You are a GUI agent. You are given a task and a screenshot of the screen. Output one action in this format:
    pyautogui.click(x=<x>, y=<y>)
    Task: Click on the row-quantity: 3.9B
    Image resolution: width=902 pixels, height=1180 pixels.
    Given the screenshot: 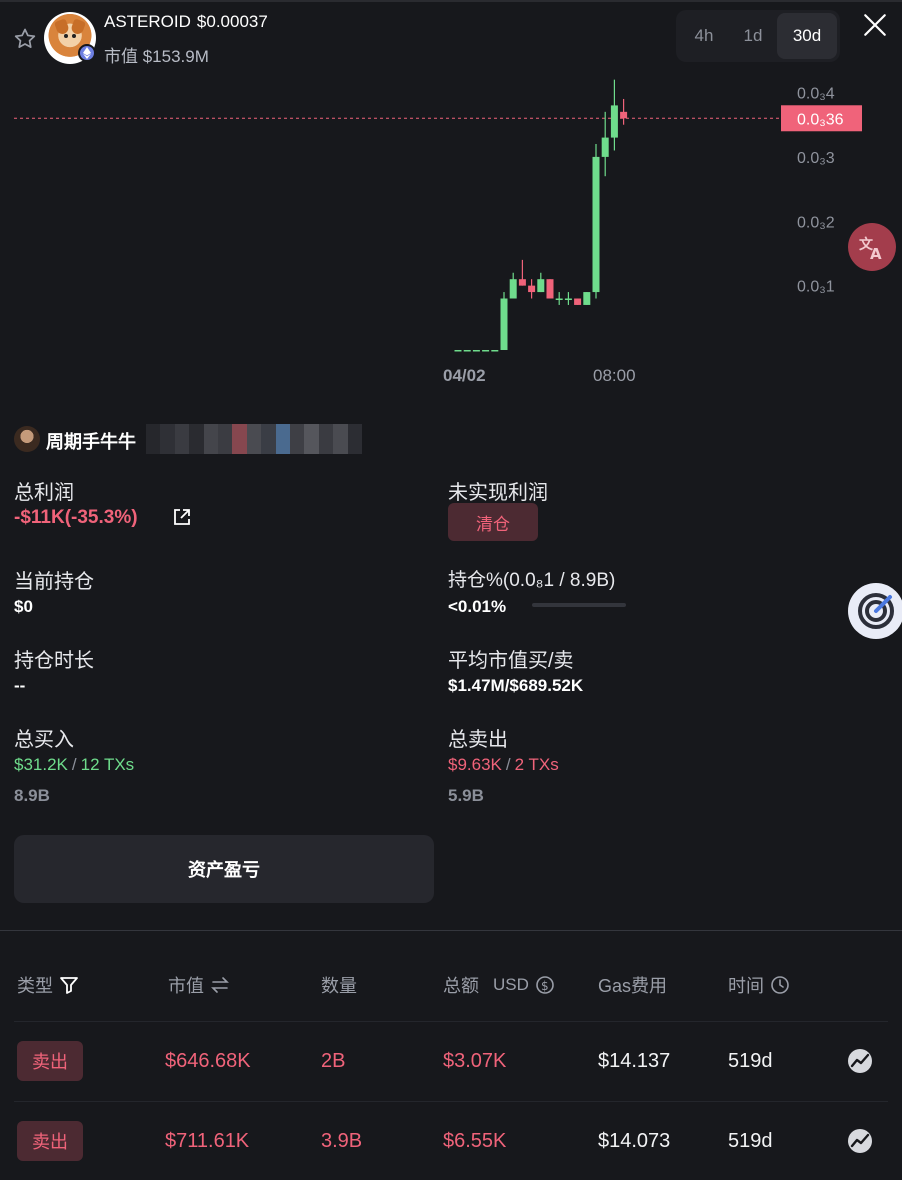 What is the action you would take?
    pyautogui.click(x=342, y=1141)
    